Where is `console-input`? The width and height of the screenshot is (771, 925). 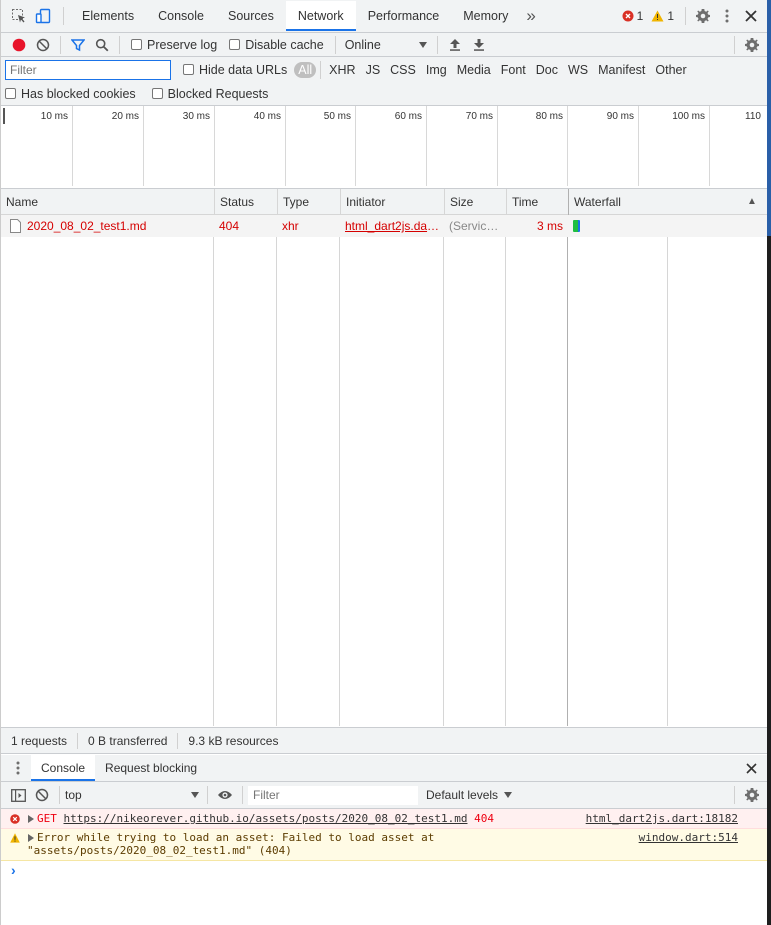
console-input is located at coordinates (375, 871).